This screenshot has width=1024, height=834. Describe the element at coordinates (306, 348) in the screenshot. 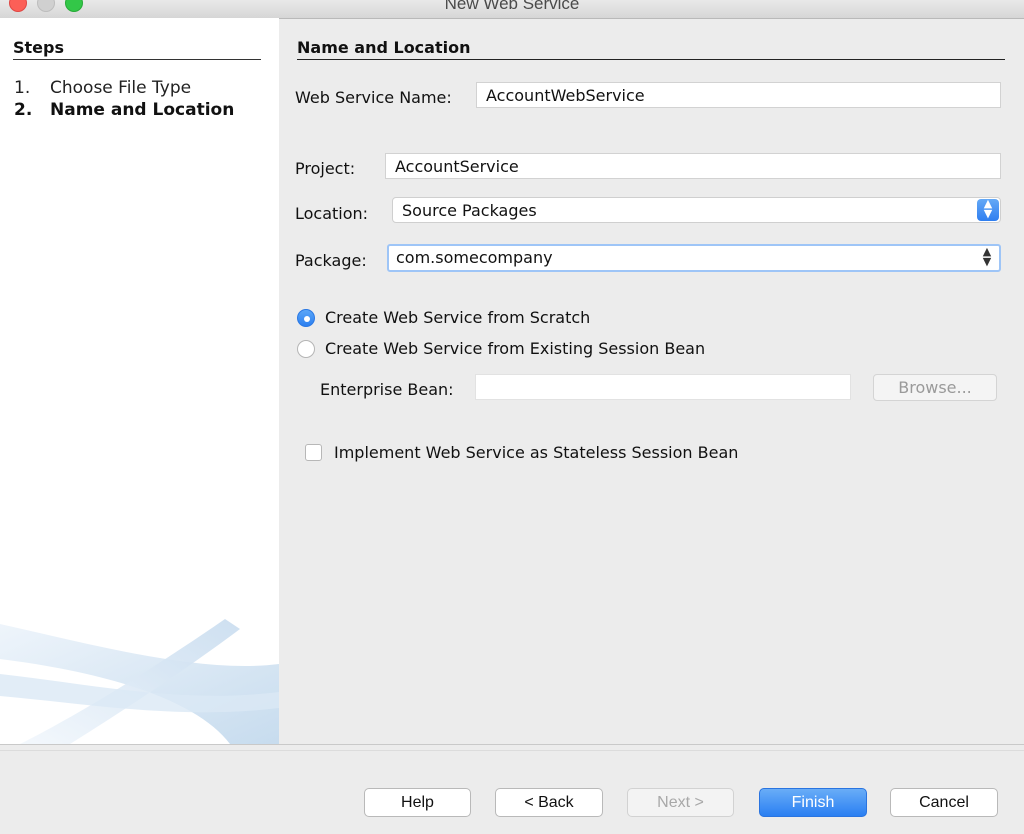

I see `radio-unselected-icon` at that location.